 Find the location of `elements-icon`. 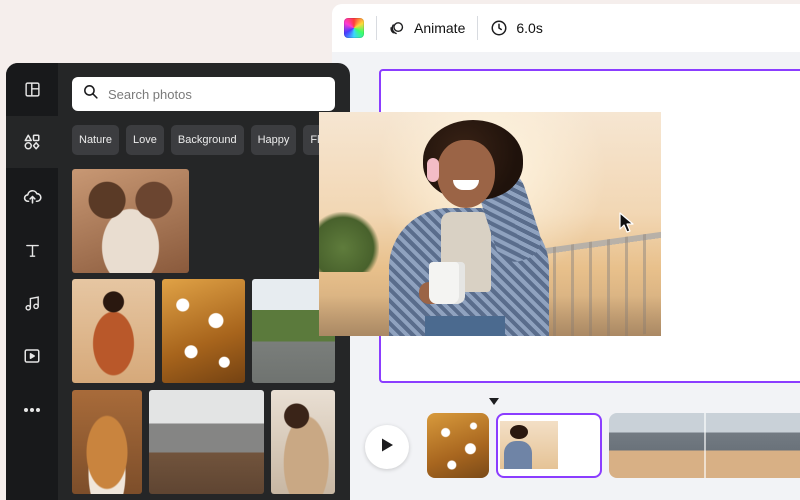

elements-icon is located at coordinates (32, 142).